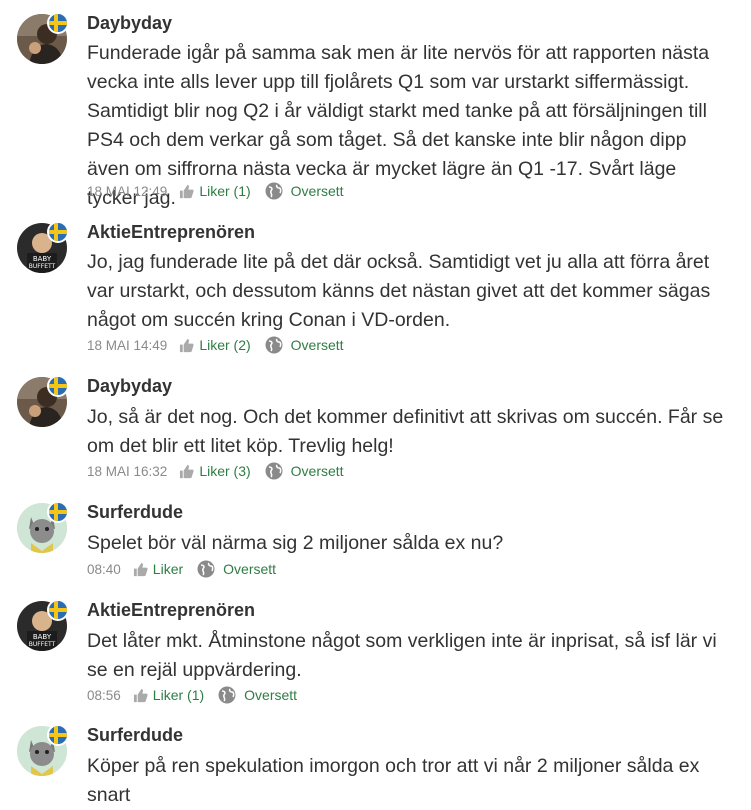 This screenshot has width=751, height=810. What do you see at coordinates (127, 471) in the screenshot?
I see `timestamp: 18 MAI 16:32` at bounding box center [127, 471].